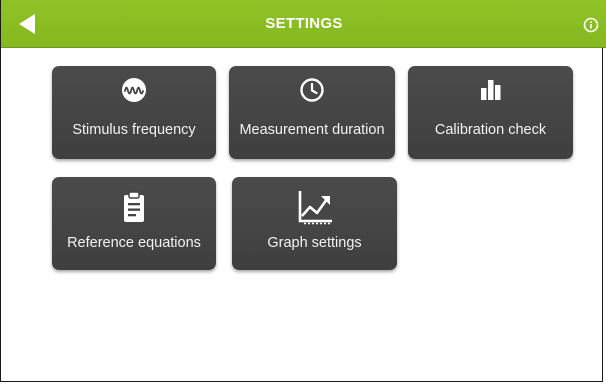  What do you see at coordinates (312, 112) in the screenshot?
I see `measurement-duration-tile: Measurement duration` at bounding box center [312, 112].